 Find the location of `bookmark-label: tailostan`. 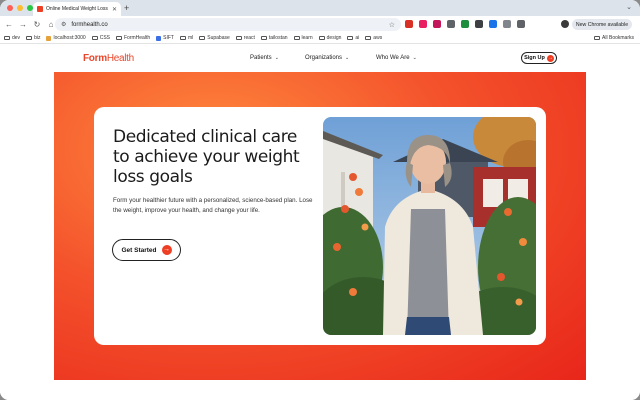

bookmark-label: tailostan is located at coordinates (278, 38).